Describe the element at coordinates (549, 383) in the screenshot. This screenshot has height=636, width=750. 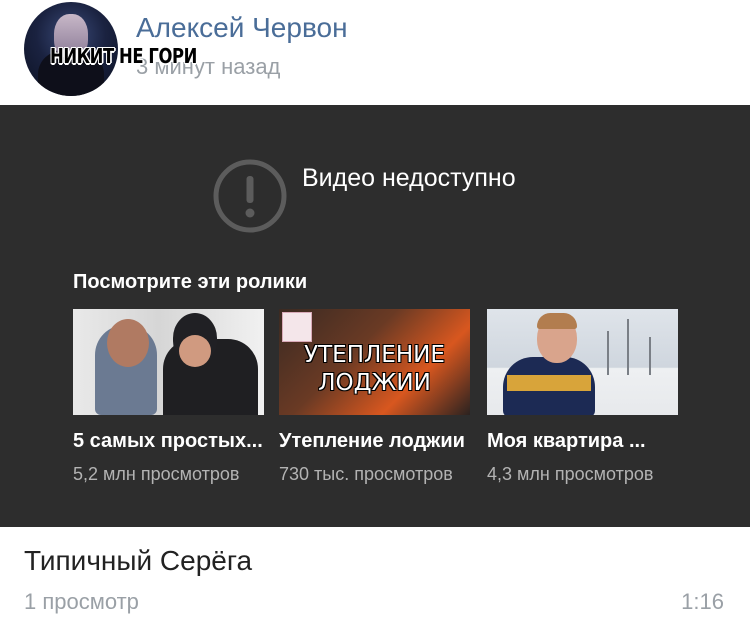
I see `thumb-jacket-stripe` at that location.